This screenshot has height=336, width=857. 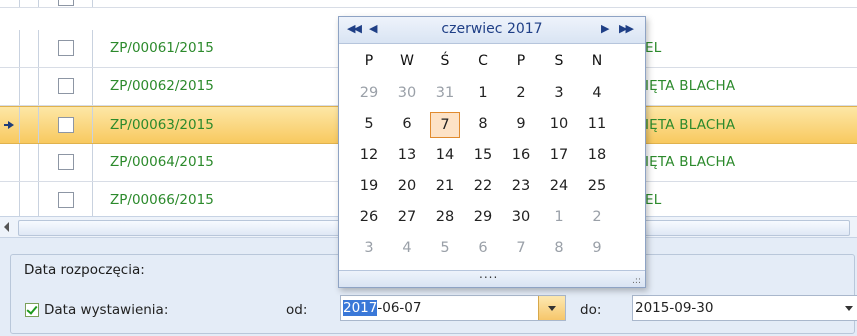 I want to click on calendar-day: 30, so click(x=521, y=217).